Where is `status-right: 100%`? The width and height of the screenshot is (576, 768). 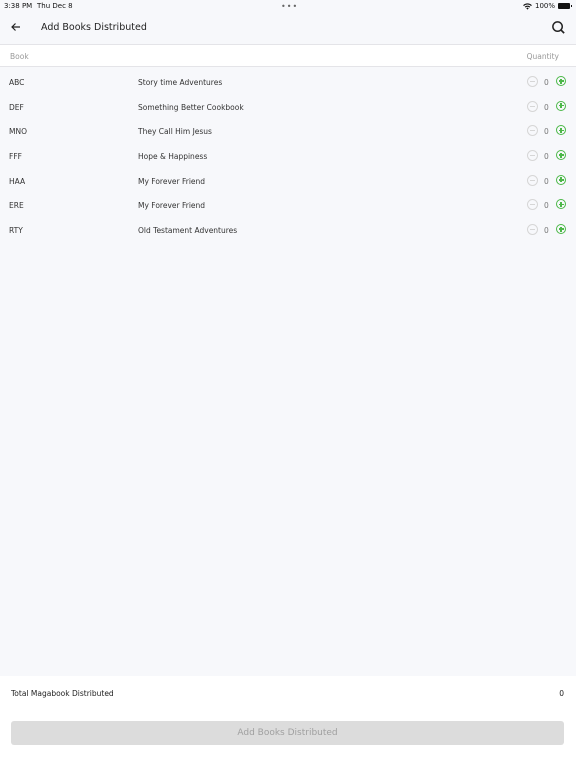 status-right: 100% is located at coordinates (547, 6).